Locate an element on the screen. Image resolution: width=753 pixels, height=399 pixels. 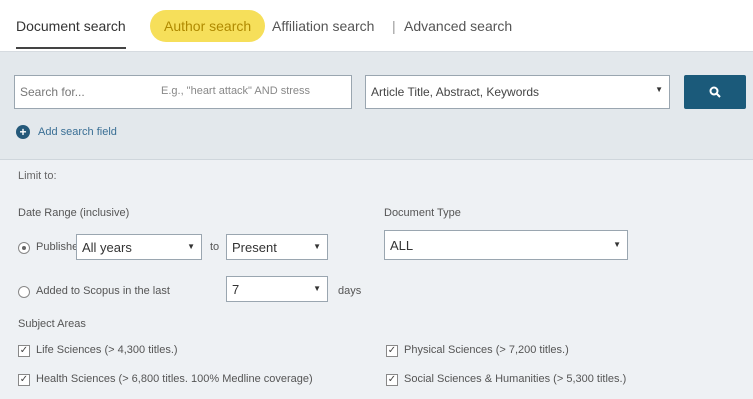
document-type-label: Document Type is located at coordinates (422, 213).